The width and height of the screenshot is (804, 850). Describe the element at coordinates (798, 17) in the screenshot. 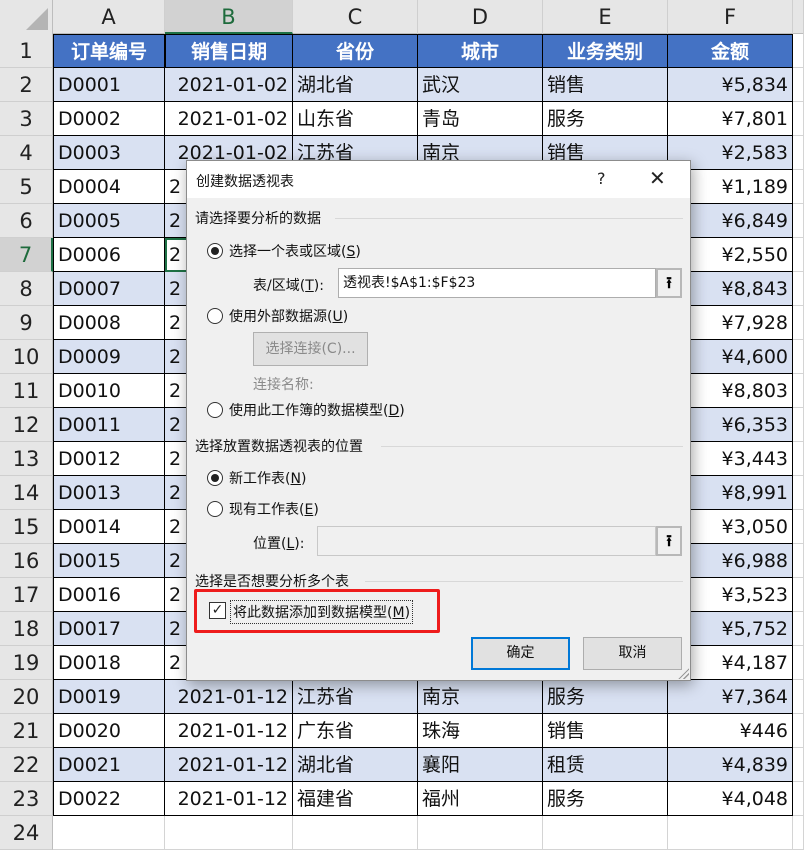

I see `column-header-g` at that location.